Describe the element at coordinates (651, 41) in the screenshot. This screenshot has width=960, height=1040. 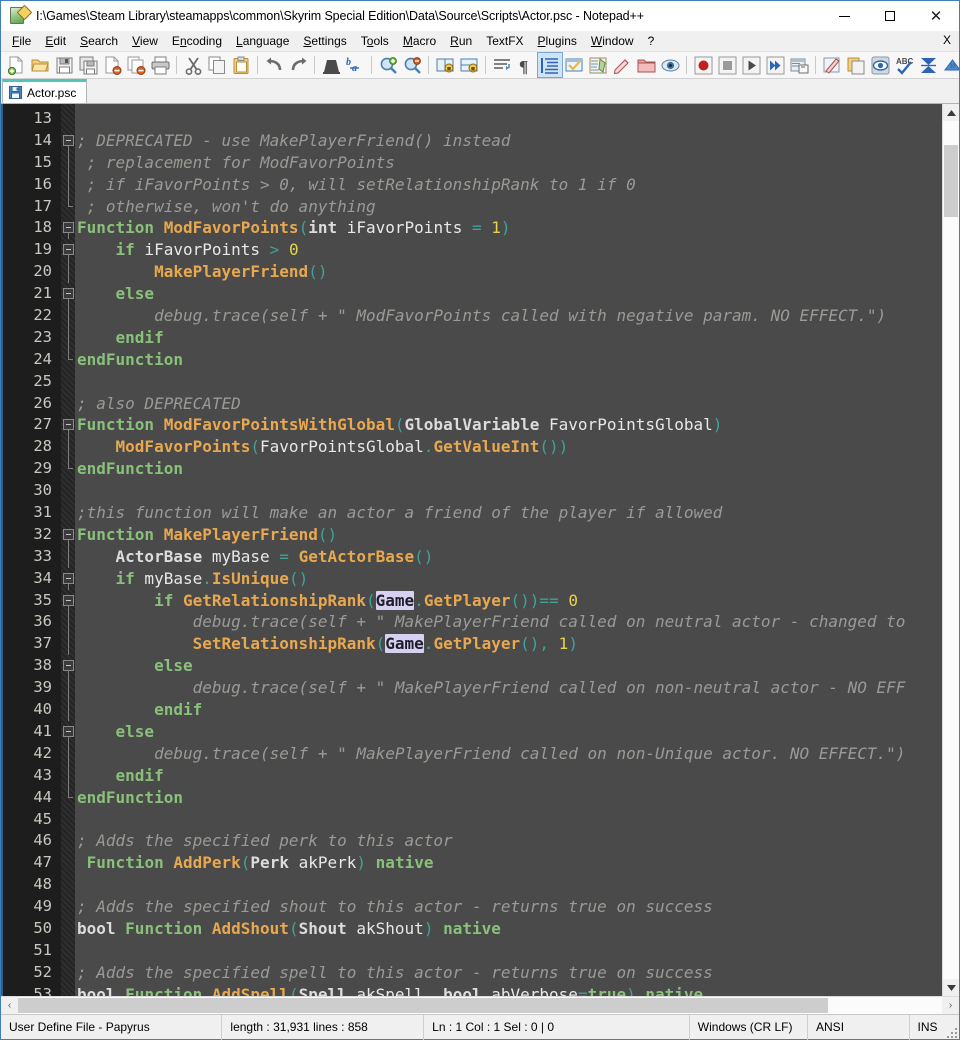
I see `menu-: ?` at that location.